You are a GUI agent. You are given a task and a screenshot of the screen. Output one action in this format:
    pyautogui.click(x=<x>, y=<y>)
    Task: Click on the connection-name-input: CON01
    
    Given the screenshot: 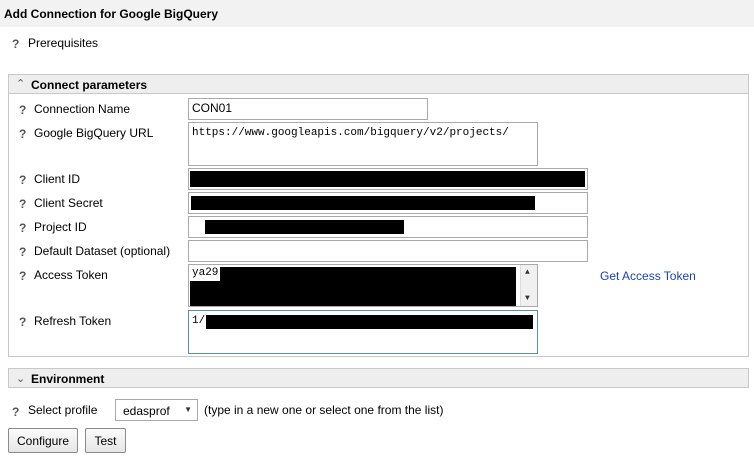 What is the action you would take?
    pyautogui.click(x=308, y=109)
    